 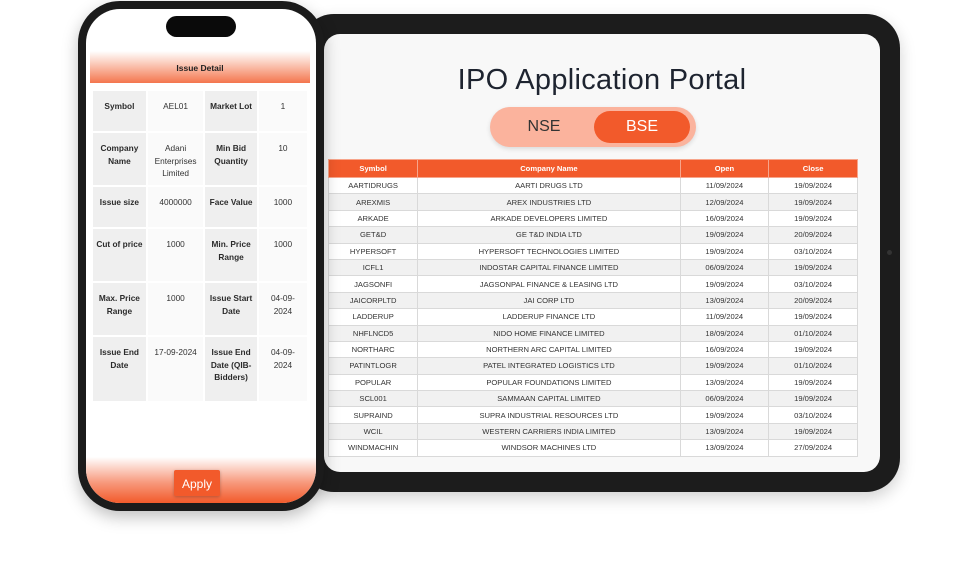 What do you see at coordinates (373, 382) in the screenshot?
I see `cell-symbol: POPULAR` at bounding box center [373, 382].